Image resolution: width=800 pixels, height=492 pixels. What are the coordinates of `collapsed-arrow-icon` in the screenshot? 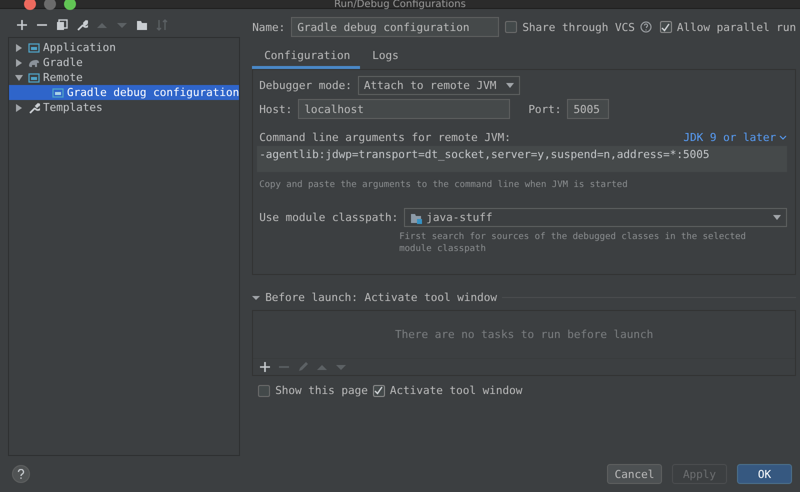 It's located at (19, 108).